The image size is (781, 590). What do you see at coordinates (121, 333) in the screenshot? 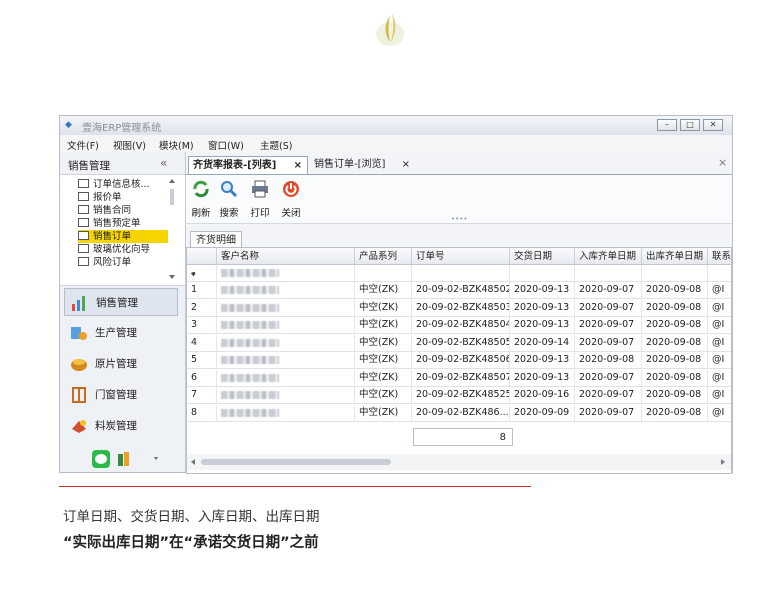
I see `nav-production: 生产管理` at bounding box center [121, 333].